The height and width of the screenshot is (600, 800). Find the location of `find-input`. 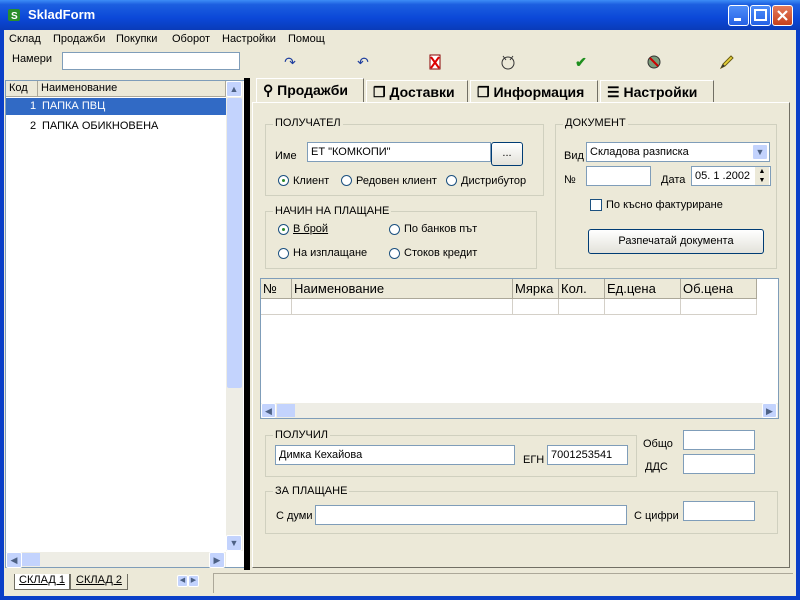

find-input is located at coordinates (151, 61).